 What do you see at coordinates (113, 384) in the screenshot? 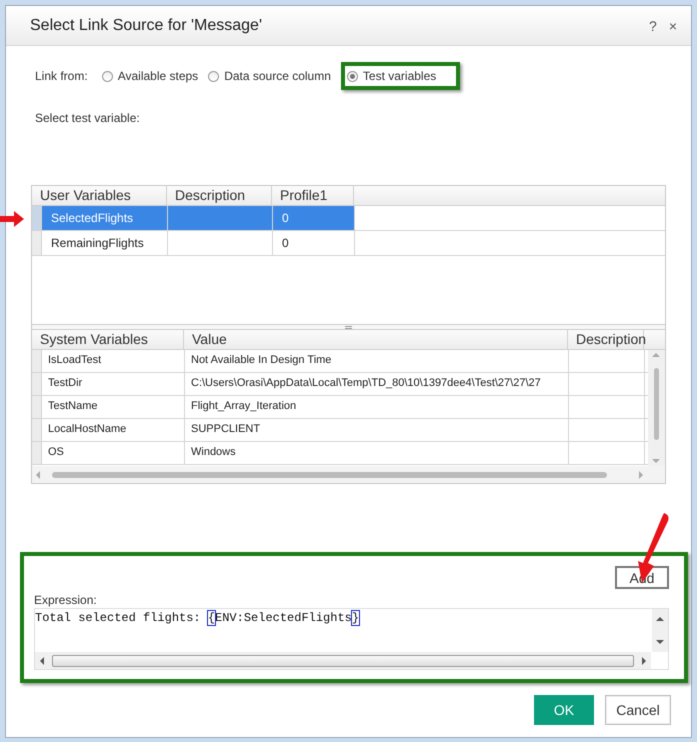
I see `table-cell: TestDir` at bounding box center [113, 384].